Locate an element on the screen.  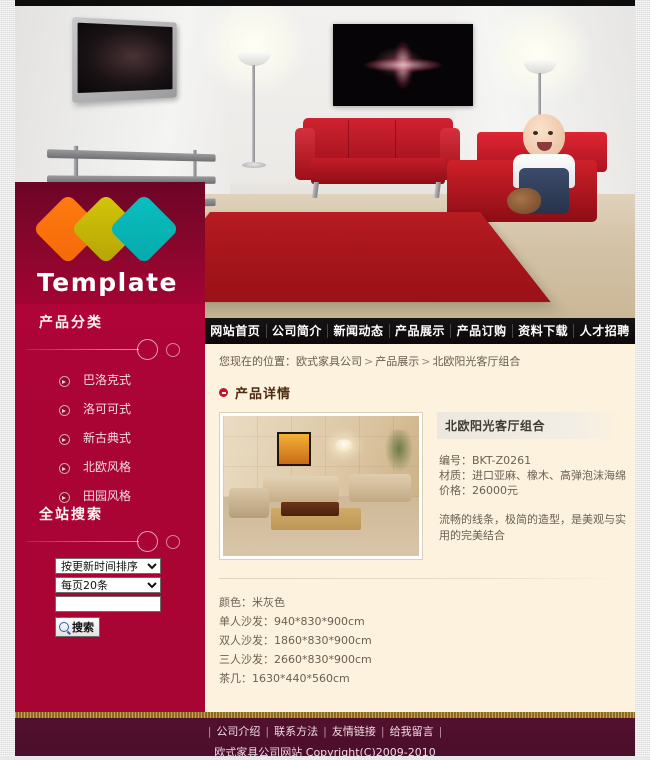
nav-item-news: 新闻动态 is located at coordinates (359, 331).